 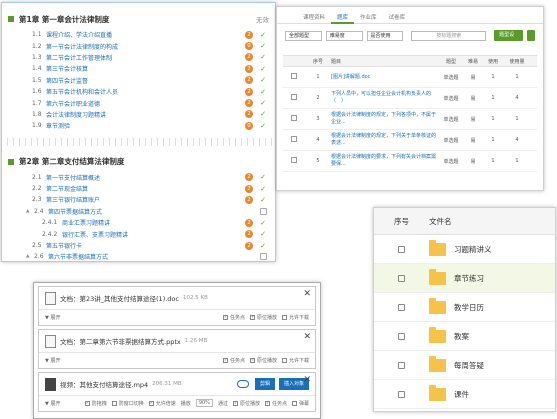 I want to click on list-item: ▲ 2.6 第六节非票据结算方式, so click(x=138, y=256).